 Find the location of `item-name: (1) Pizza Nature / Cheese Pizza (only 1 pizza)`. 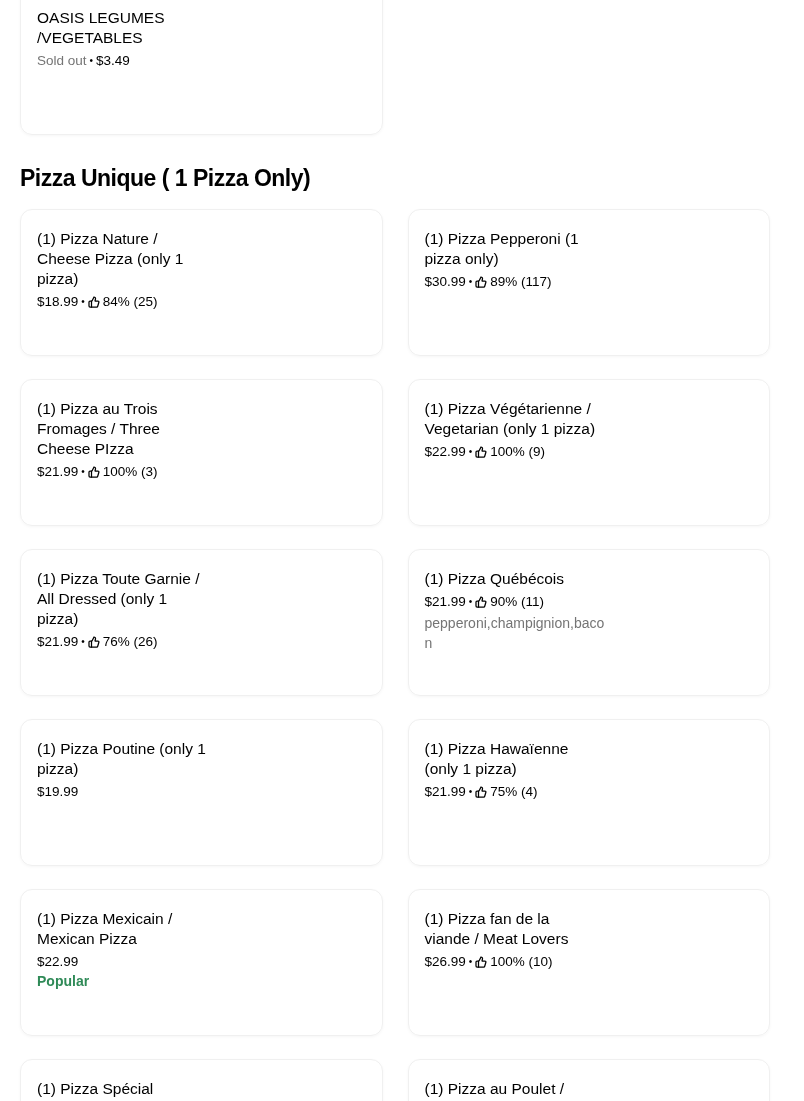

item-name: (1) Pizza Nature / Cheese Pizza (only 1 pizza) is located at coordinates (111, 259).